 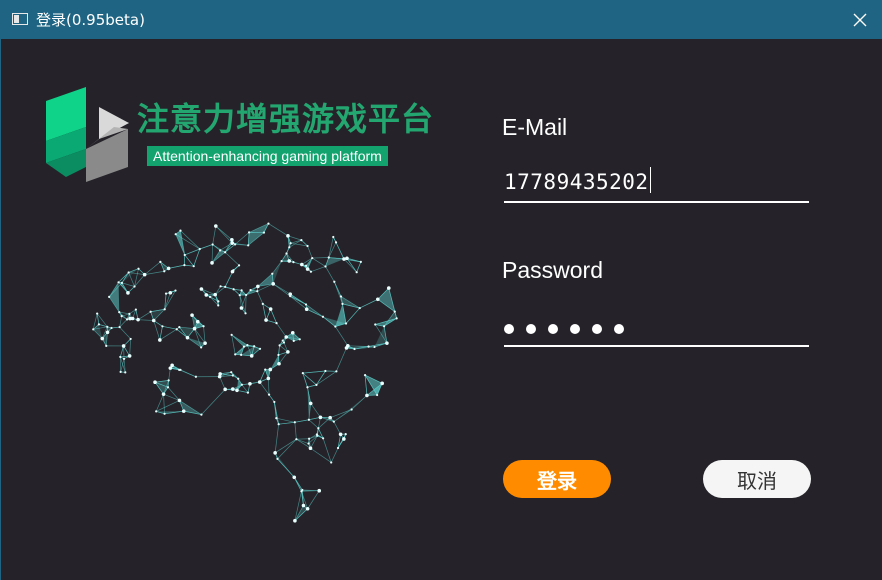 What do you see at coordinates (656, 328) in the screenshot?
I see `password-field` at bounding box center [656, 328].